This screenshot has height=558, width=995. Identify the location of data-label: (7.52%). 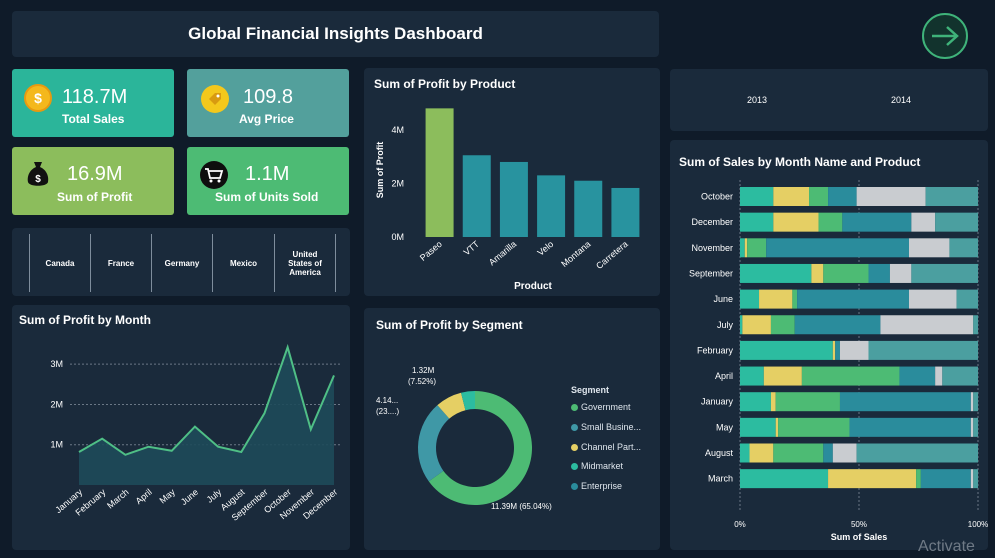
(422, 381).